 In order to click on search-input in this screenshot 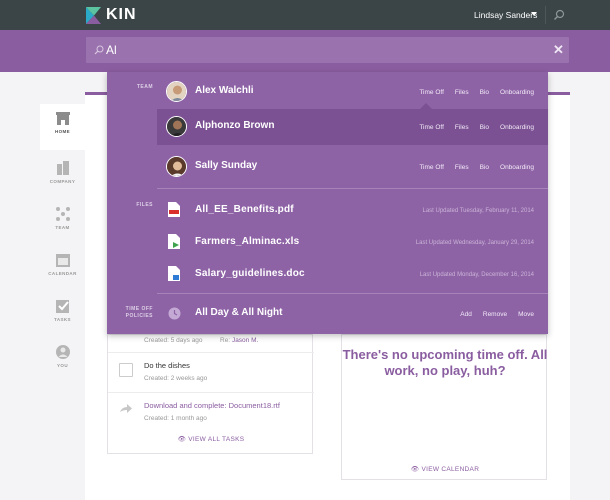, I will do `click(306, 50)`.